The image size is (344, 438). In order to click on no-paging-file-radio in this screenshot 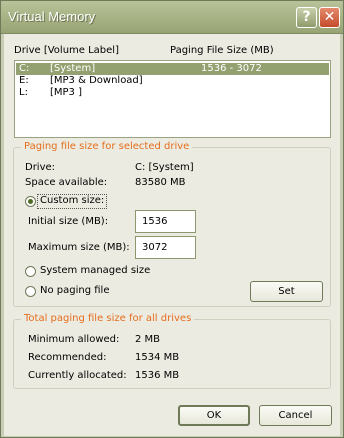, I will do `click(30, 291)`.